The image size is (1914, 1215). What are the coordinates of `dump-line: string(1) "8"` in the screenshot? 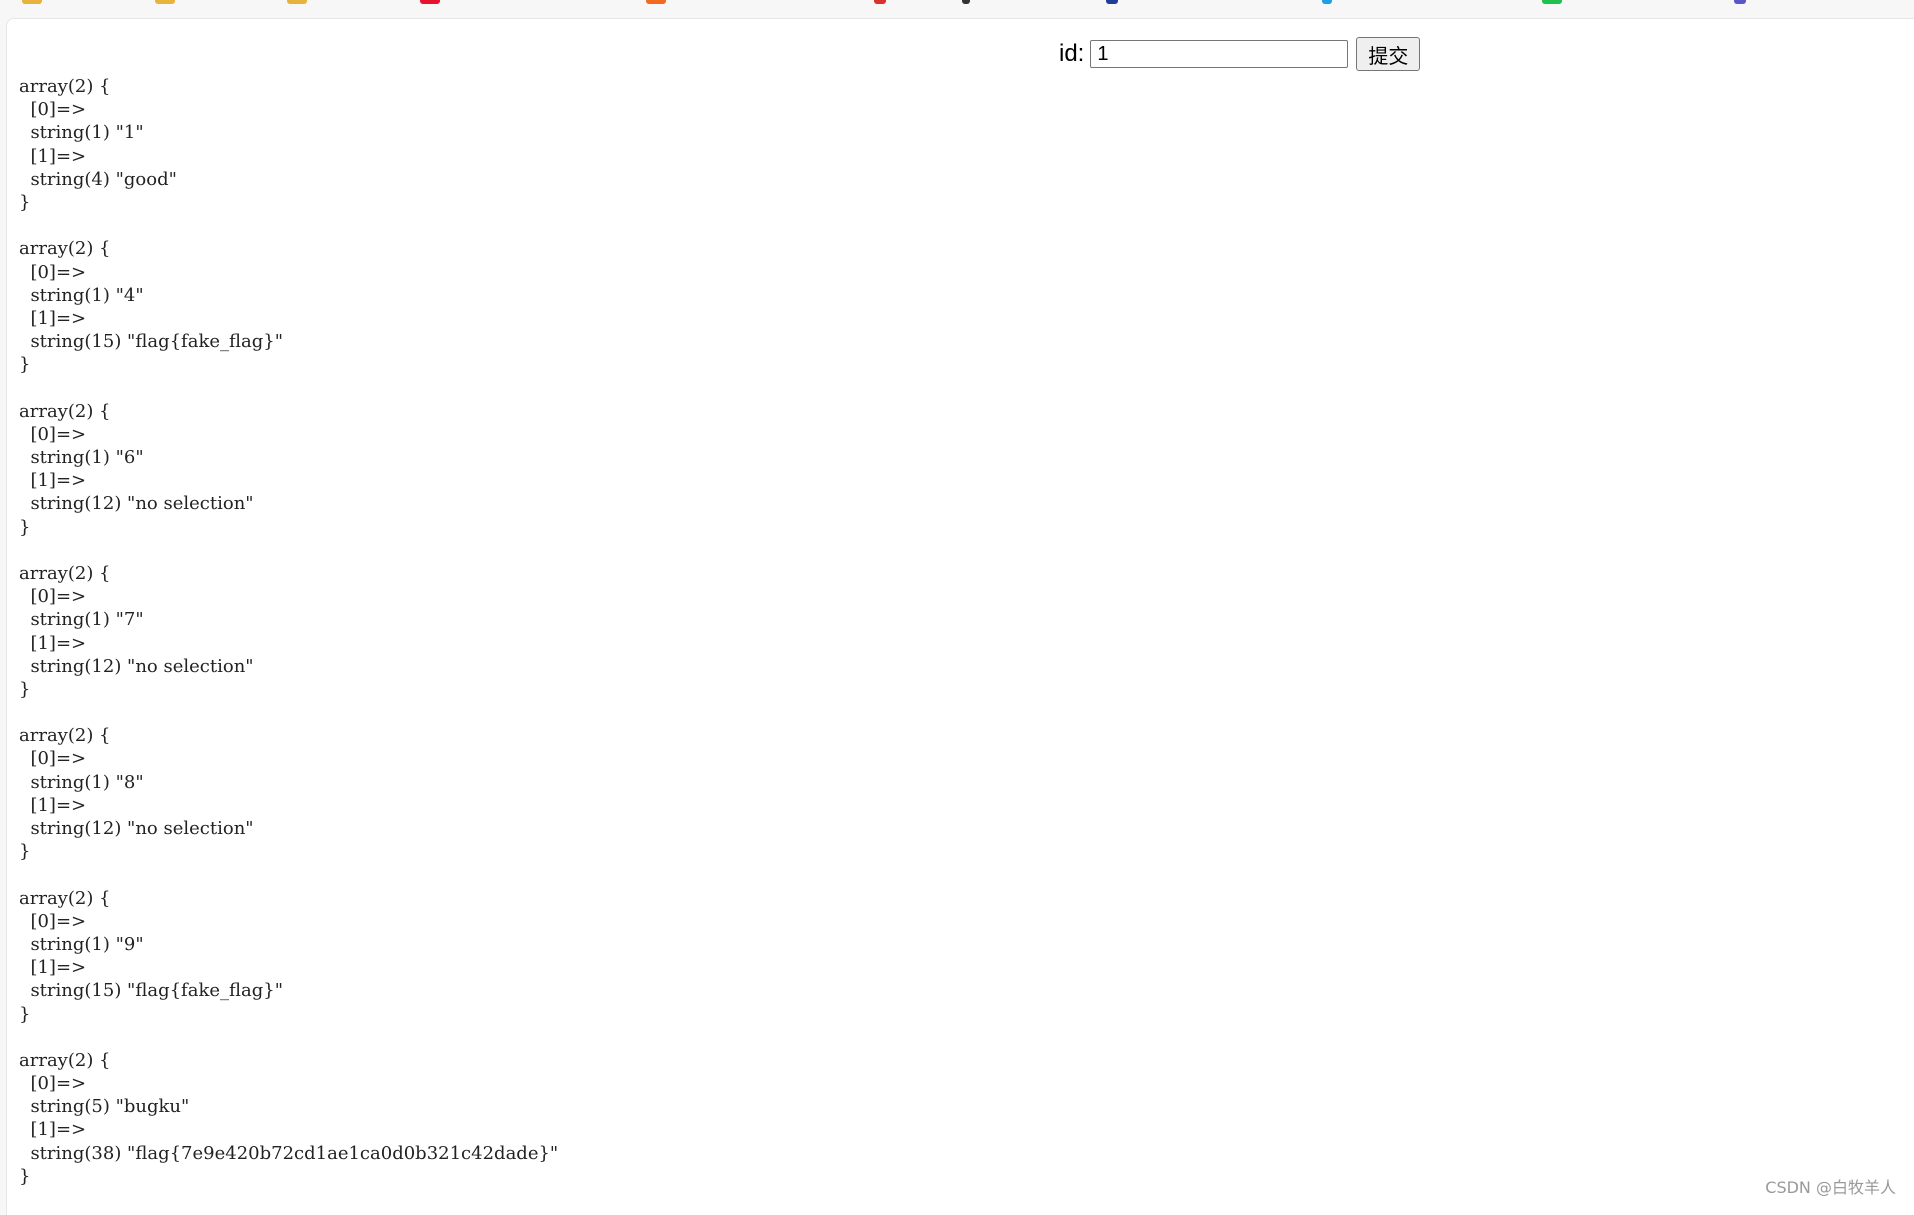 It's located at (288, 782).